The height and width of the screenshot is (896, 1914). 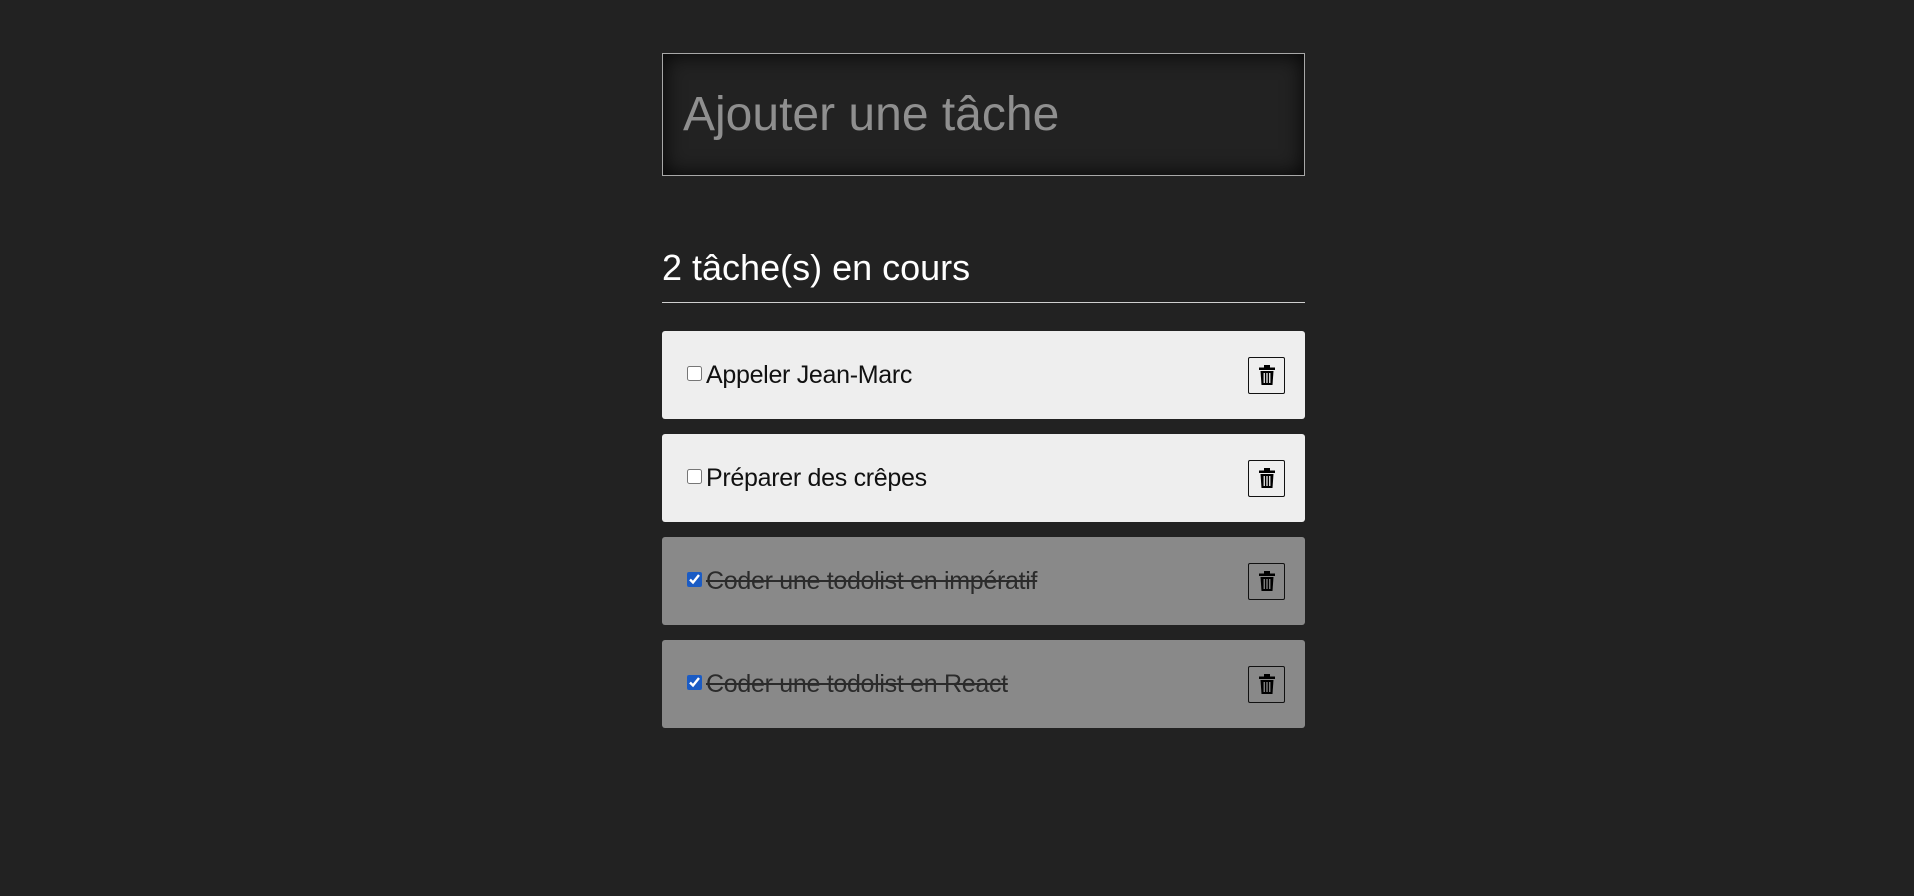 What do you see at coordinates (857, 683) in the screenshot?
I see `task-label: Coder une todolist en React` at bounding box center [857, 683].